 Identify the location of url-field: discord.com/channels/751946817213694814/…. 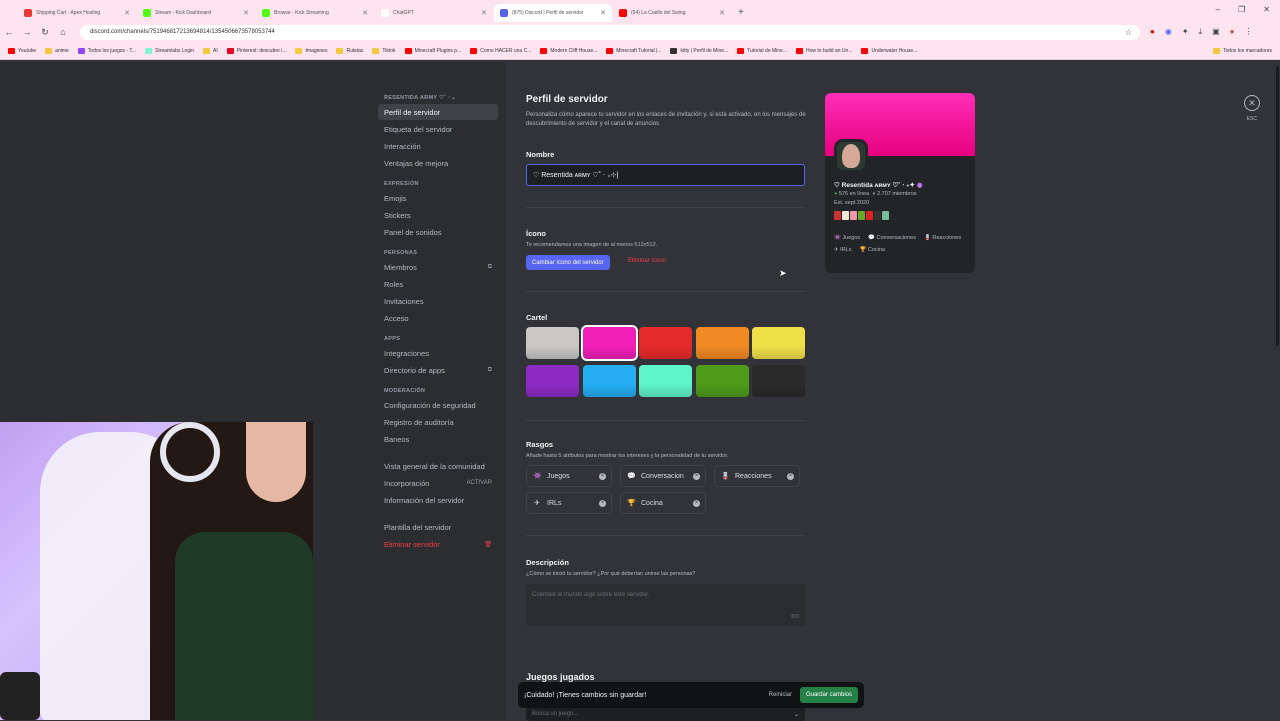
(610, 32).